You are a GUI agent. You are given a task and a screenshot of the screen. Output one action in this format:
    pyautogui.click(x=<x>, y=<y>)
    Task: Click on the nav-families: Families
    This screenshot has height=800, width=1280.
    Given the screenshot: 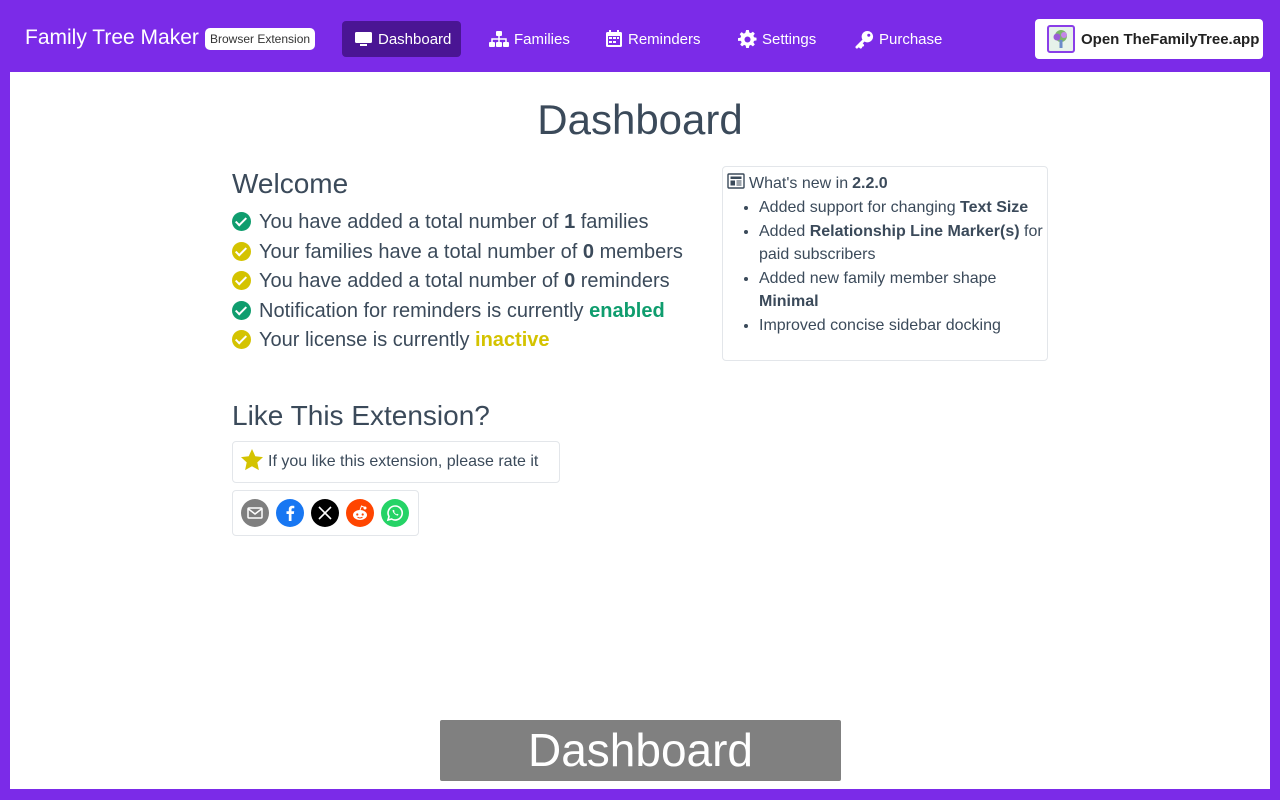 What is the action you would take?
    pyautogui.click(x=529, y=39)
    